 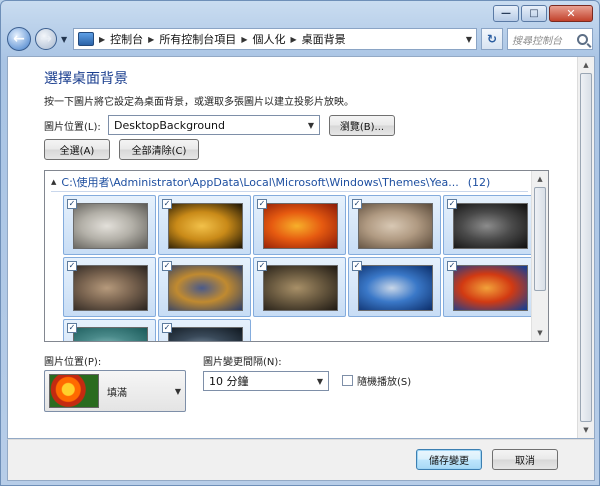 I want to click on back-button: ←, so click(x=19, y=39).